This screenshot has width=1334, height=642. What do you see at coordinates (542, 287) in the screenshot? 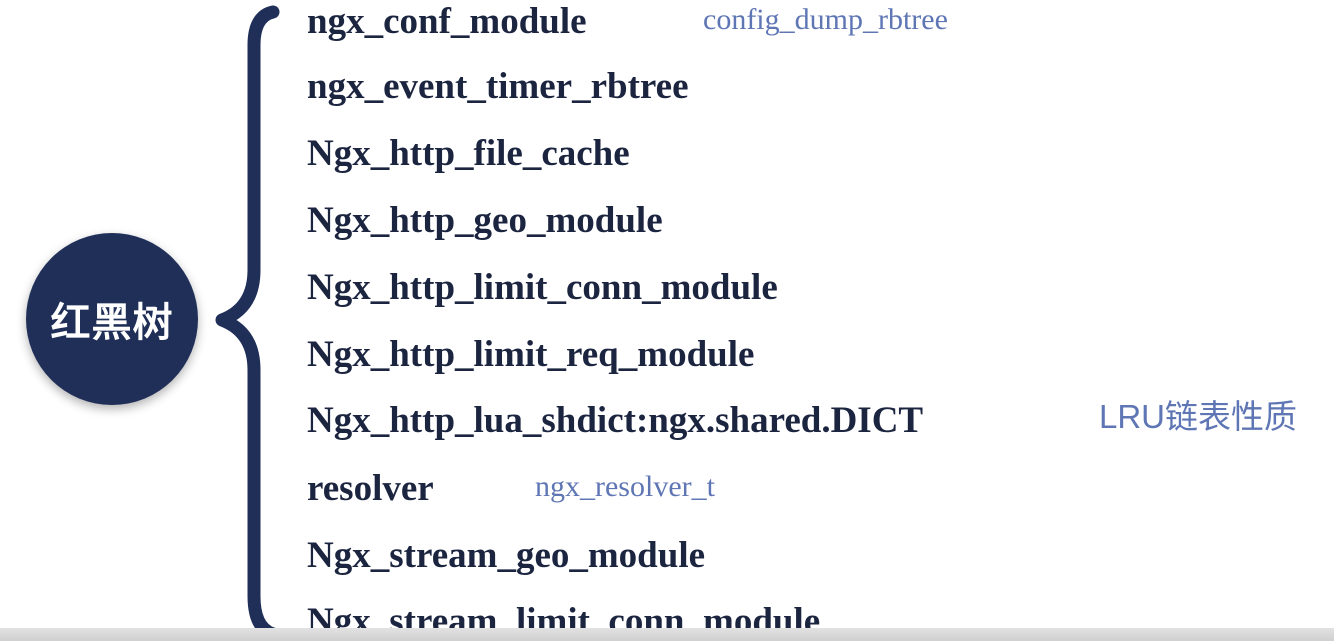
I see `list-item-ngx-http-limit-conn-module: Ngx_http_limit_conn_module` at bounding box center [542, 287].